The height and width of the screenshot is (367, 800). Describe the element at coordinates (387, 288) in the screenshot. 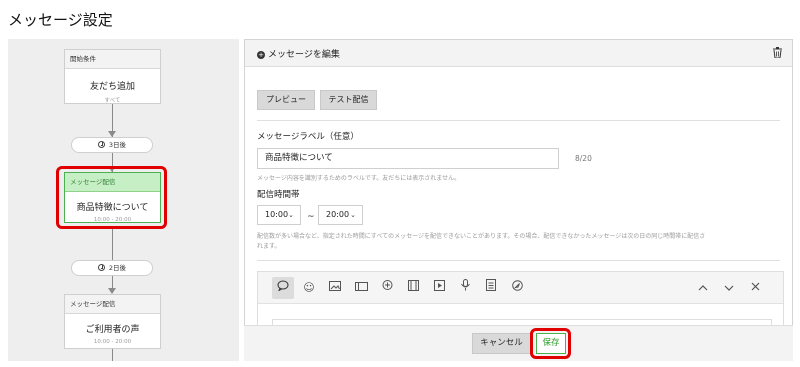

I see `coupon-icon` at that location.